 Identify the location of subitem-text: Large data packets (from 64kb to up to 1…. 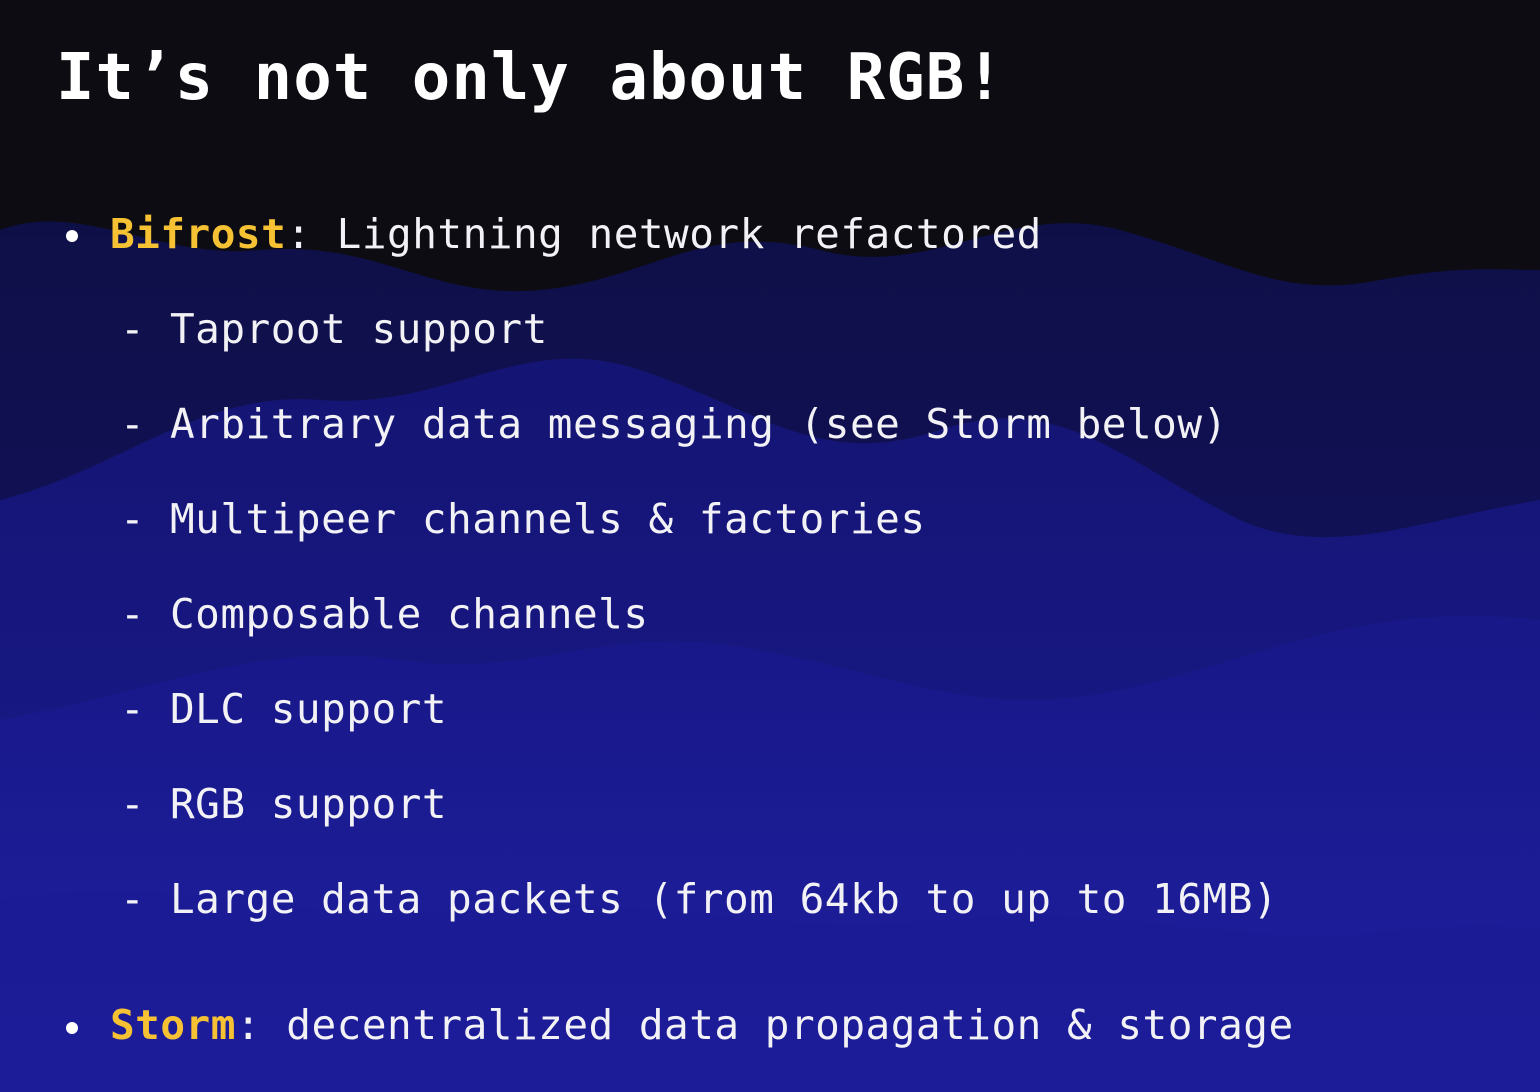
(724, 899).